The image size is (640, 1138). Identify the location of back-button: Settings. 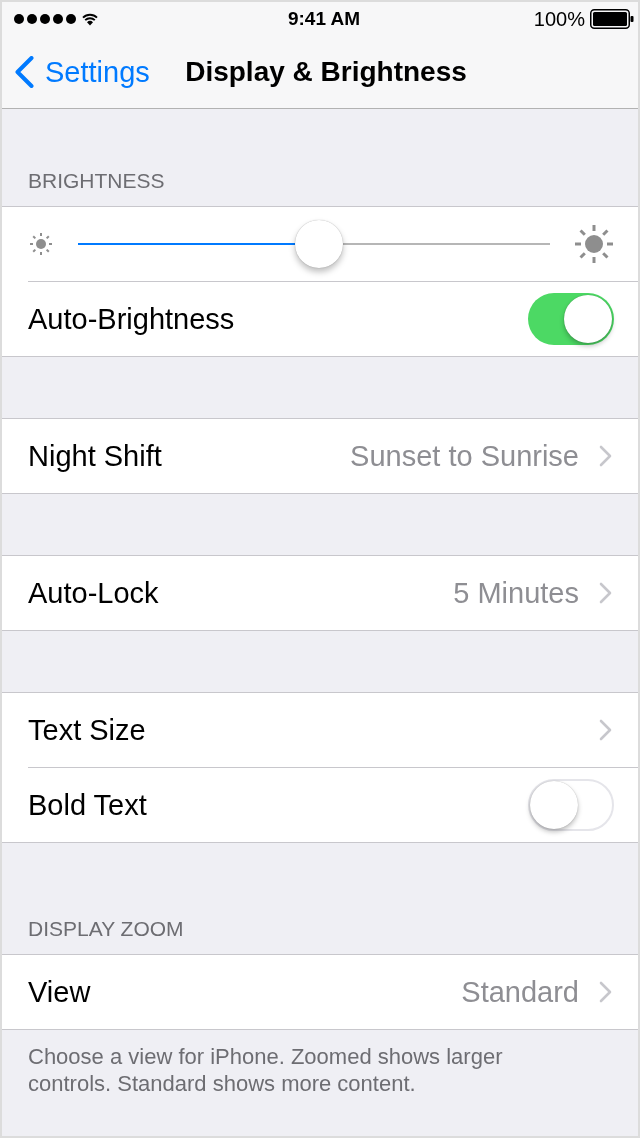
(82, 72).